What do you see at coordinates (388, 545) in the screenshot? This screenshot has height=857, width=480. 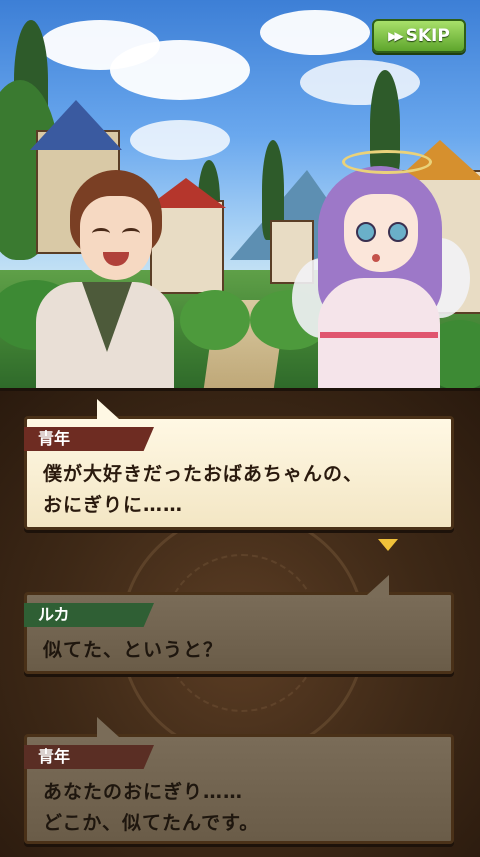 I see `next-triangle-icon` at bounding box center [388, 545].